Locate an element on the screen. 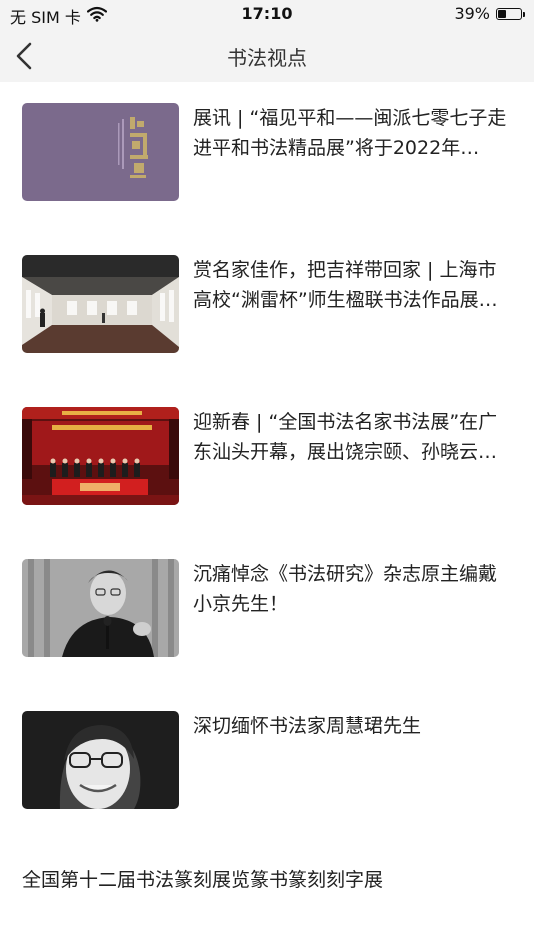  status-bar: 无 SIM 卡 17:10 39% is located at coordinates (267, 15).